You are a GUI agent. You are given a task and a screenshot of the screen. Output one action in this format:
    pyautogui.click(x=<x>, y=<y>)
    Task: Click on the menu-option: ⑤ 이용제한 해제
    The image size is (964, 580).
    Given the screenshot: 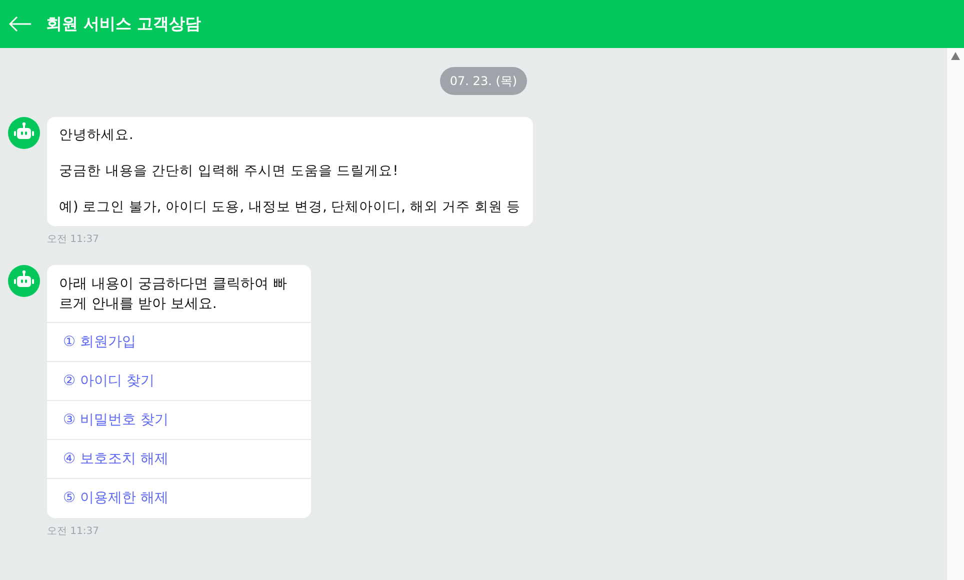 What is the action you would take?
    pyautogui.click(x=179, y=498)
    